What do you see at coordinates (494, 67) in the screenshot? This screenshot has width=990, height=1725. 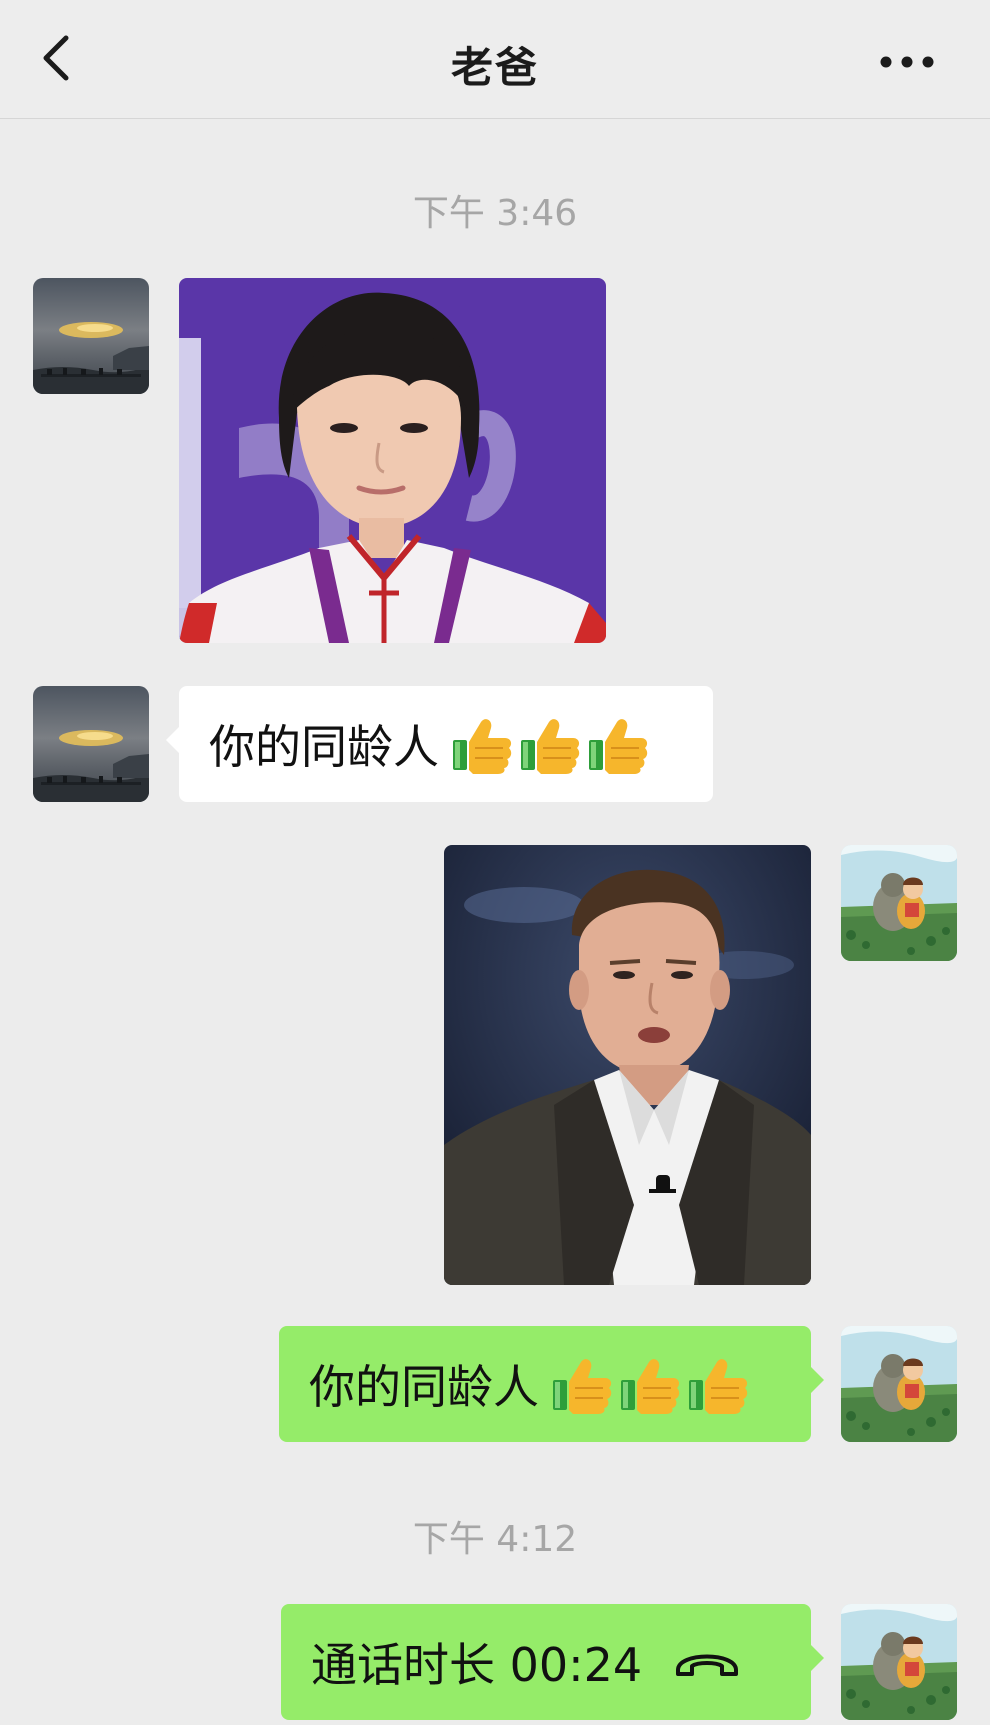 I see `chat-title: 老爸` at bounding box center [494, 67].